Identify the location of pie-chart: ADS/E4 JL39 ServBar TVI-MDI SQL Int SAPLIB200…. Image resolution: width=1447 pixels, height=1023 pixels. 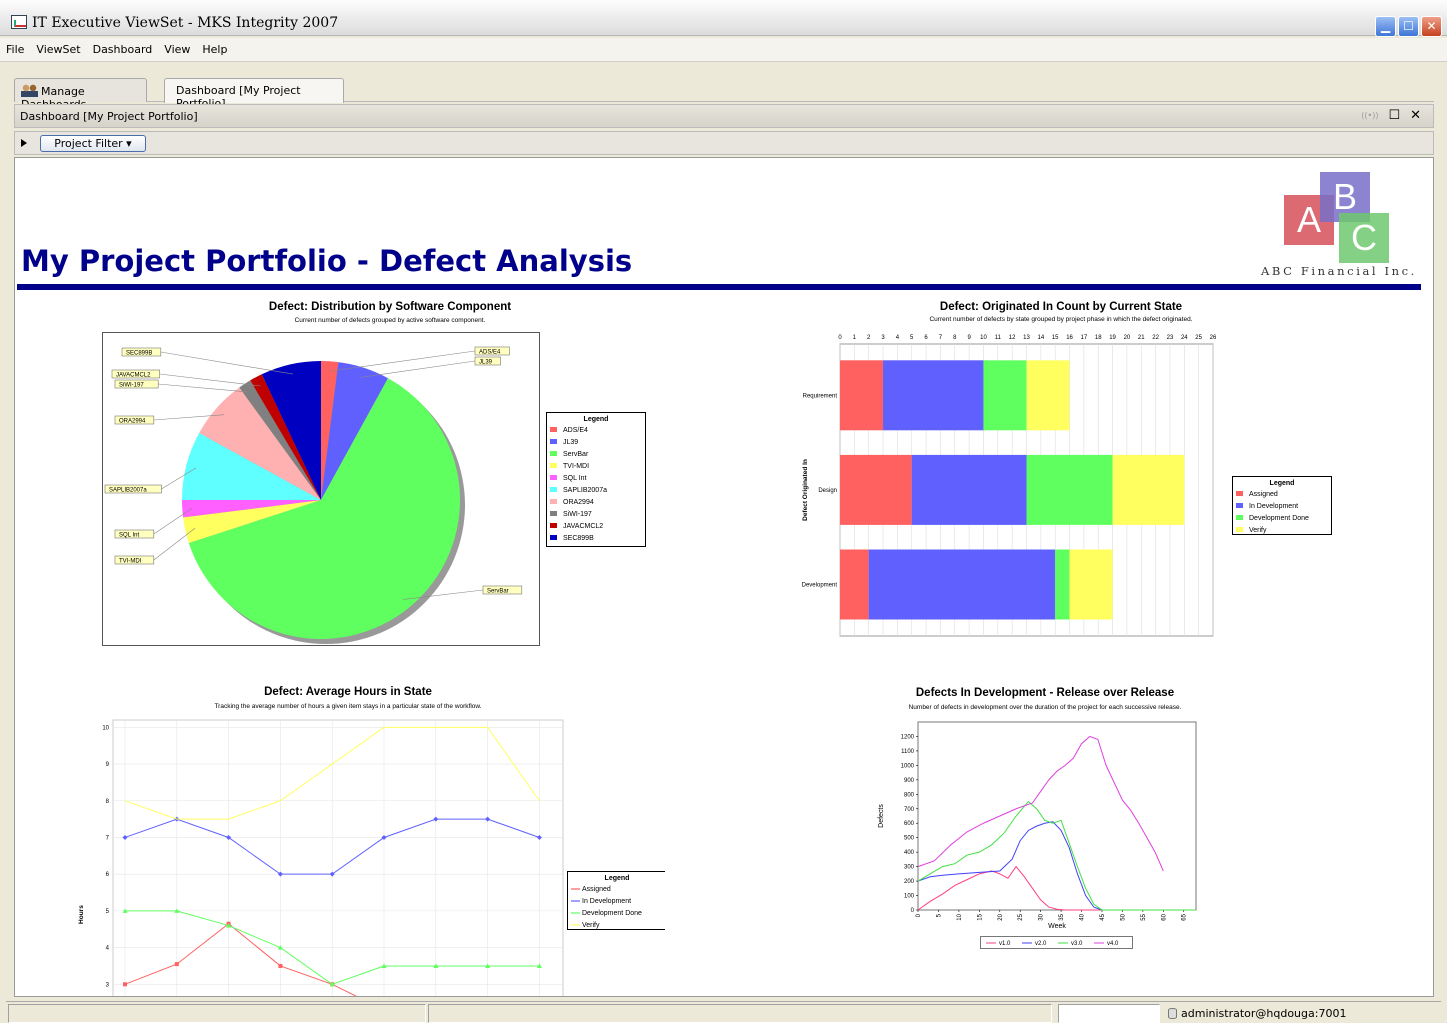
(374, 489).